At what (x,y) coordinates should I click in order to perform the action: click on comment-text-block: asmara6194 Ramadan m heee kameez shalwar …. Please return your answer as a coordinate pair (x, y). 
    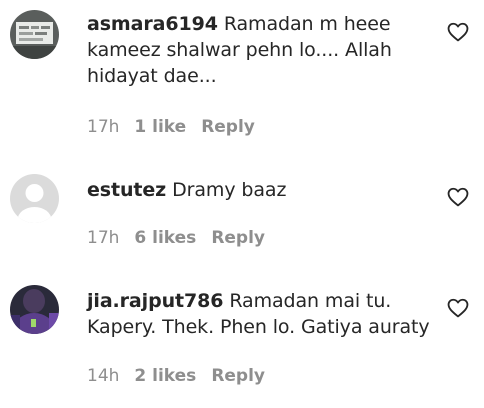
    Looking at the image, I should click on (259, 50).